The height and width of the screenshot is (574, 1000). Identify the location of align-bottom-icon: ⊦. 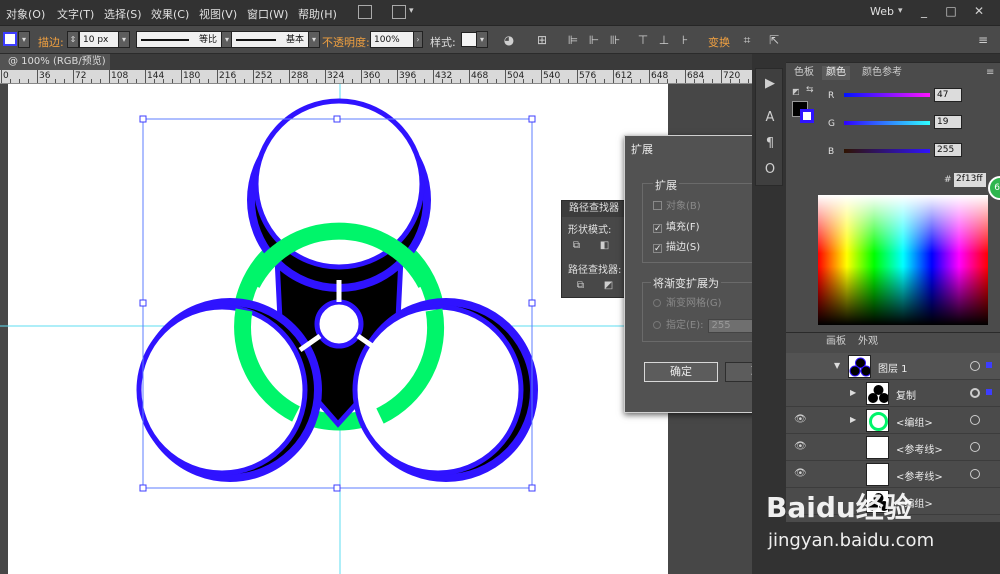
(685, 40).